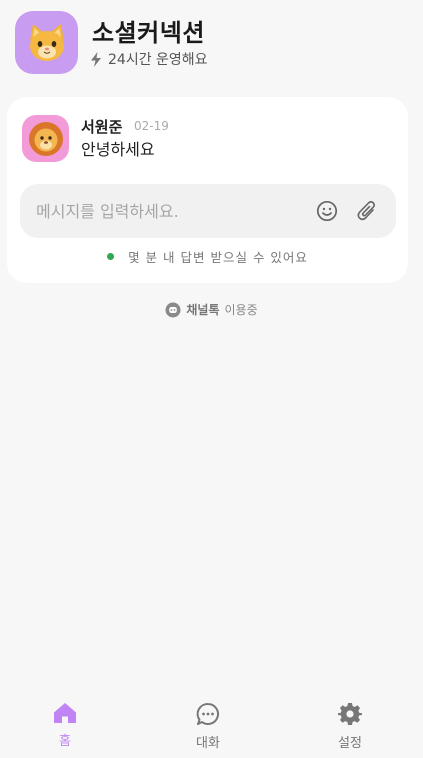  Describe the element at coordinates (350, 726) in the screenshot. I see `nav-settings: 설정` at that location.